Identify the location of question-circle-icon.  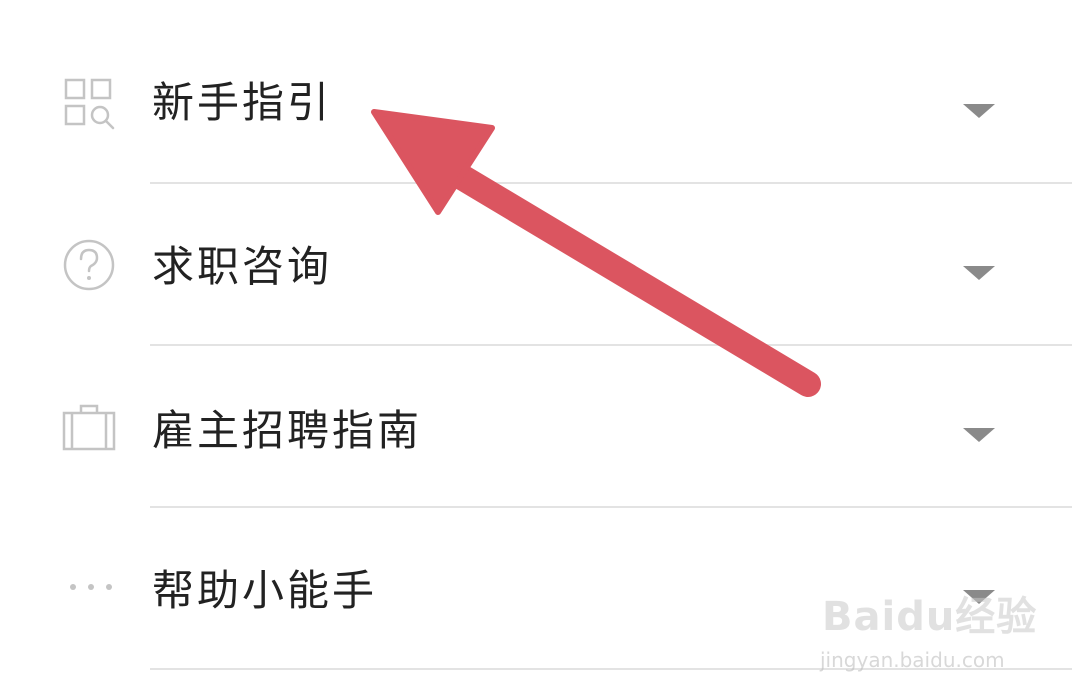
(89, 265).